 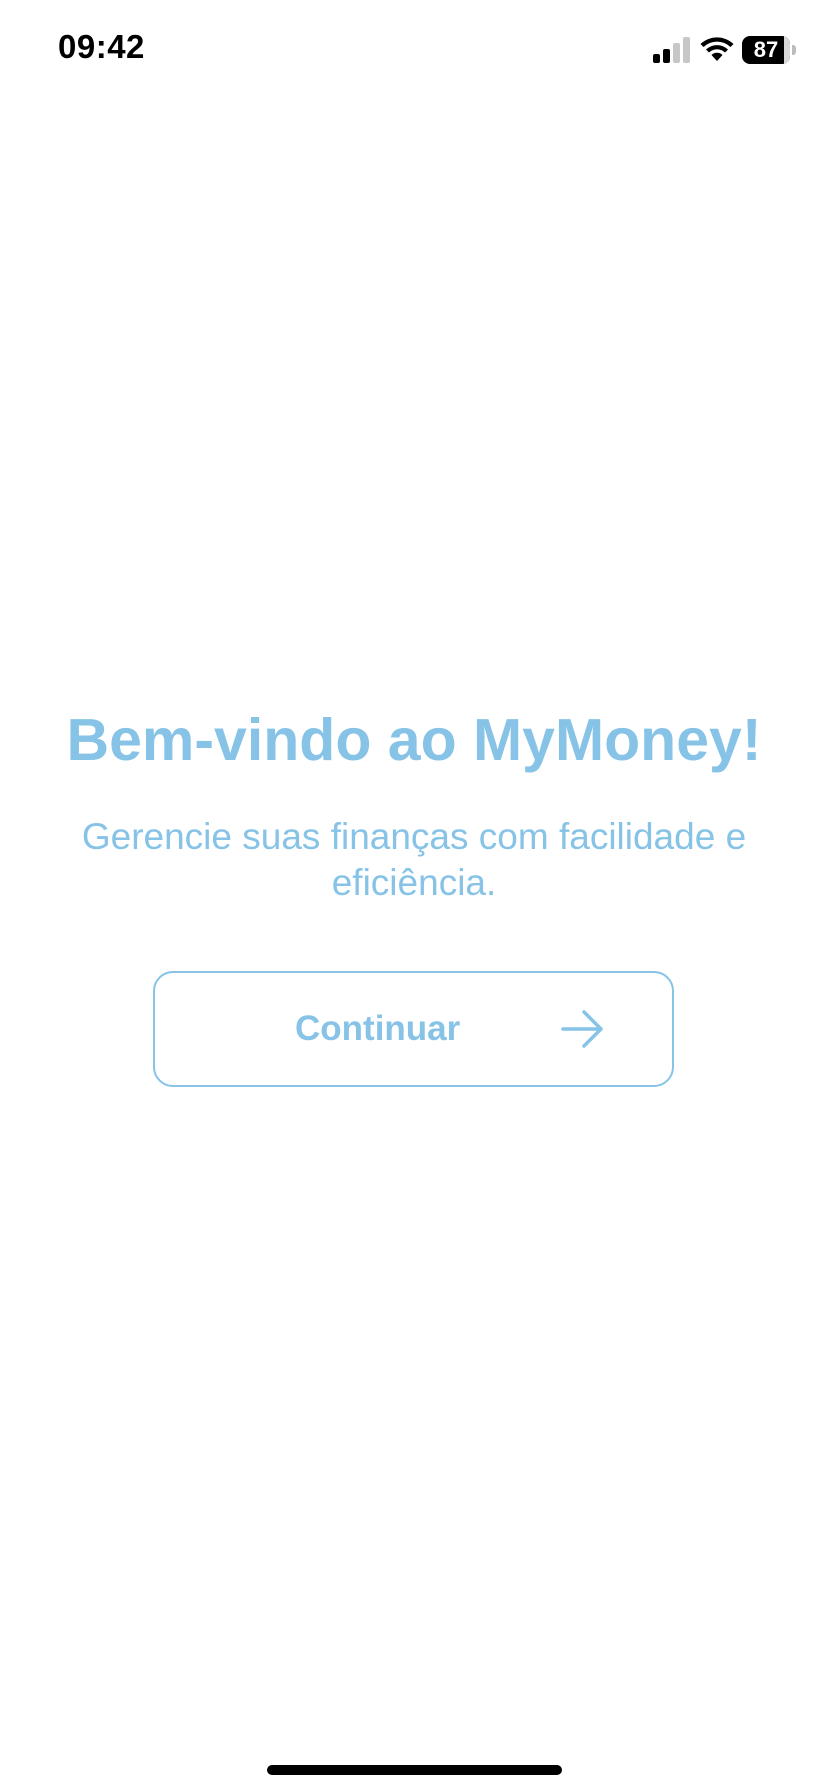 I want to click on status-bar: 09:42 87, so click(x=414, y=50).